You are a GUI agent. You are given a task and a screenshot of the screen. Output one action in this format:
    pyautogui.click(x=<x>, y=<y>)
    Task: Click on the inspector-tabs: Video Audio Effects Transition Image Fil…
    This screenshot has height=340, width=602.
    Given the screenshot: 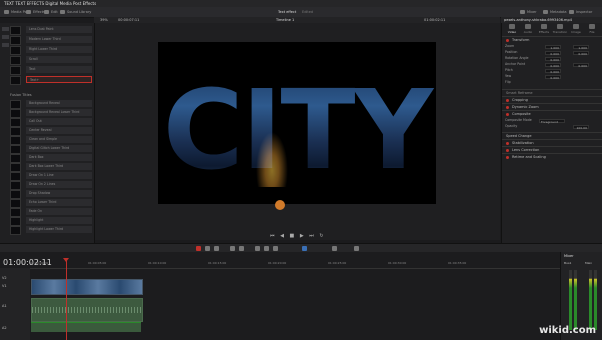 What is the action you would take?
    pyautogui.click(x=552, y=29)
    